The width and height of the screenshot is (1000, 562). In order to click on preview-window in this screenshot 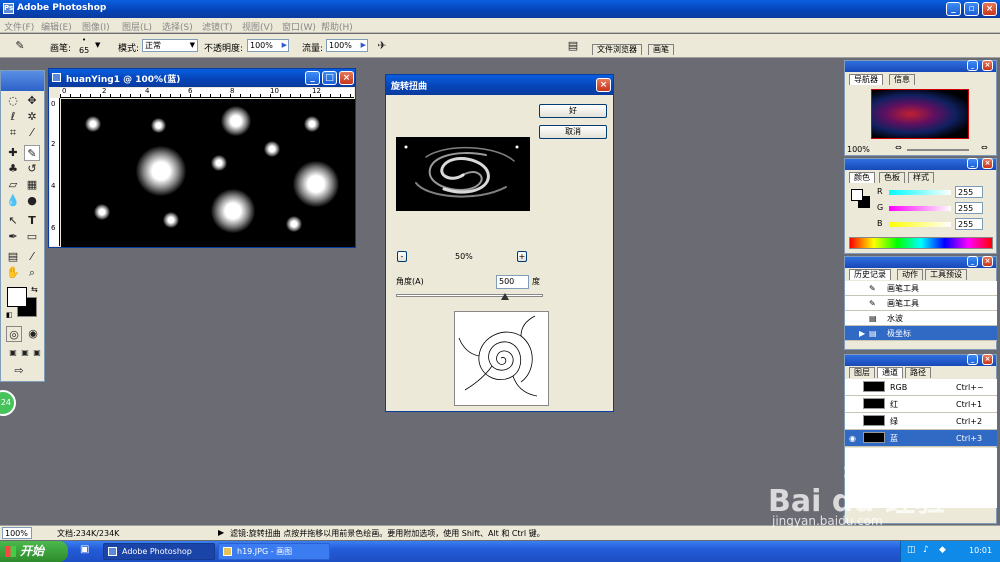, I will do `click(463, 174)`.